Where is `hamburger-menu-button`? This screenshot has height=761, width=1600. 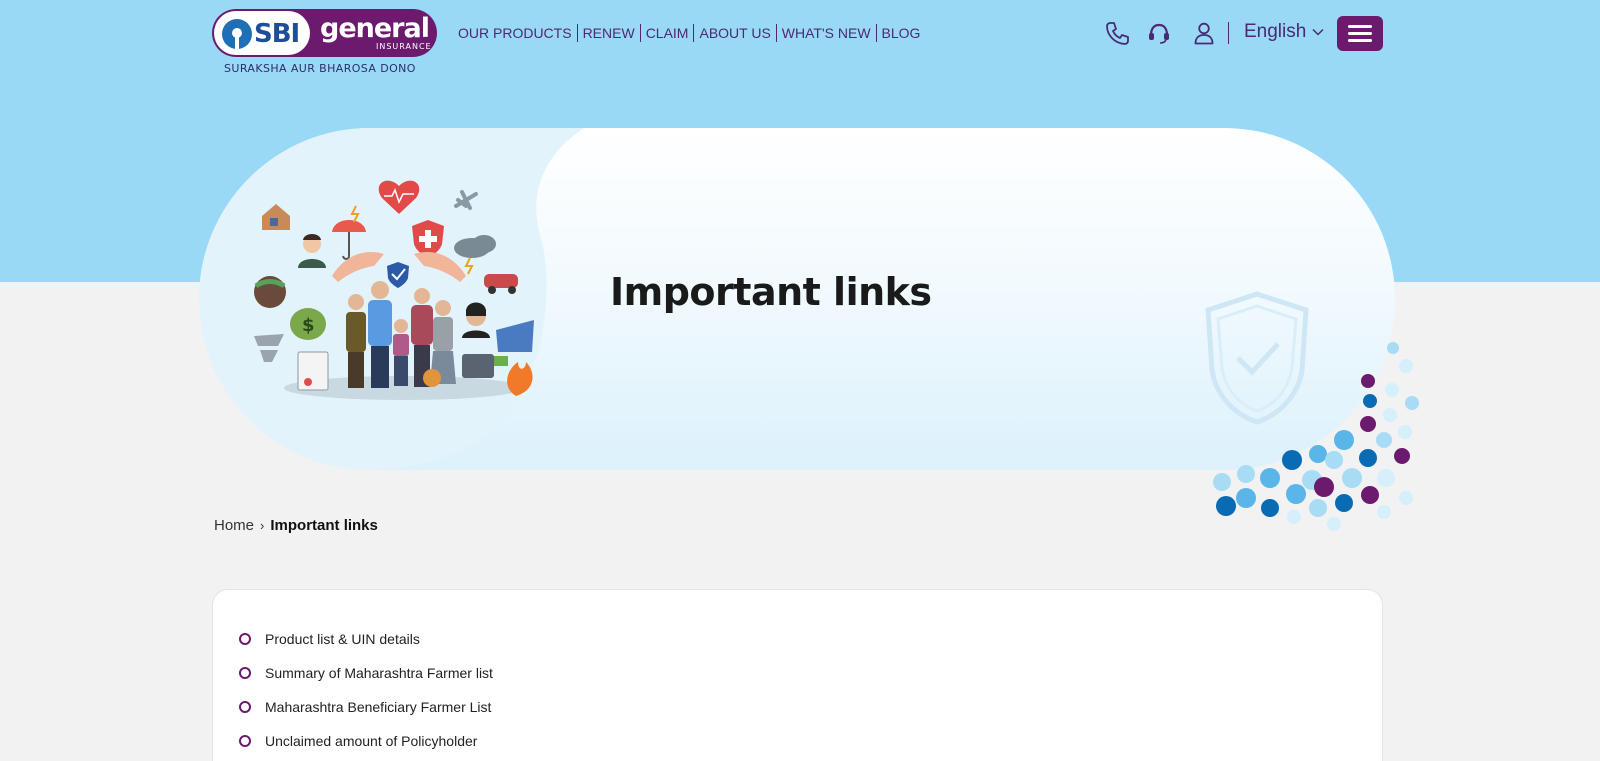
hamburger-menu-button is located at coordinates (1360, 33).